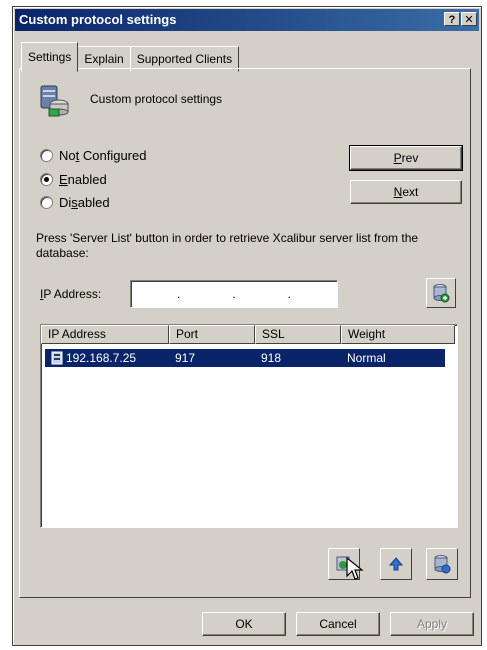 This screenshot has height=650, width=487. Describe the element at coordinates (452, 19) in the screenshot. I see `help-button: ?` at that location.